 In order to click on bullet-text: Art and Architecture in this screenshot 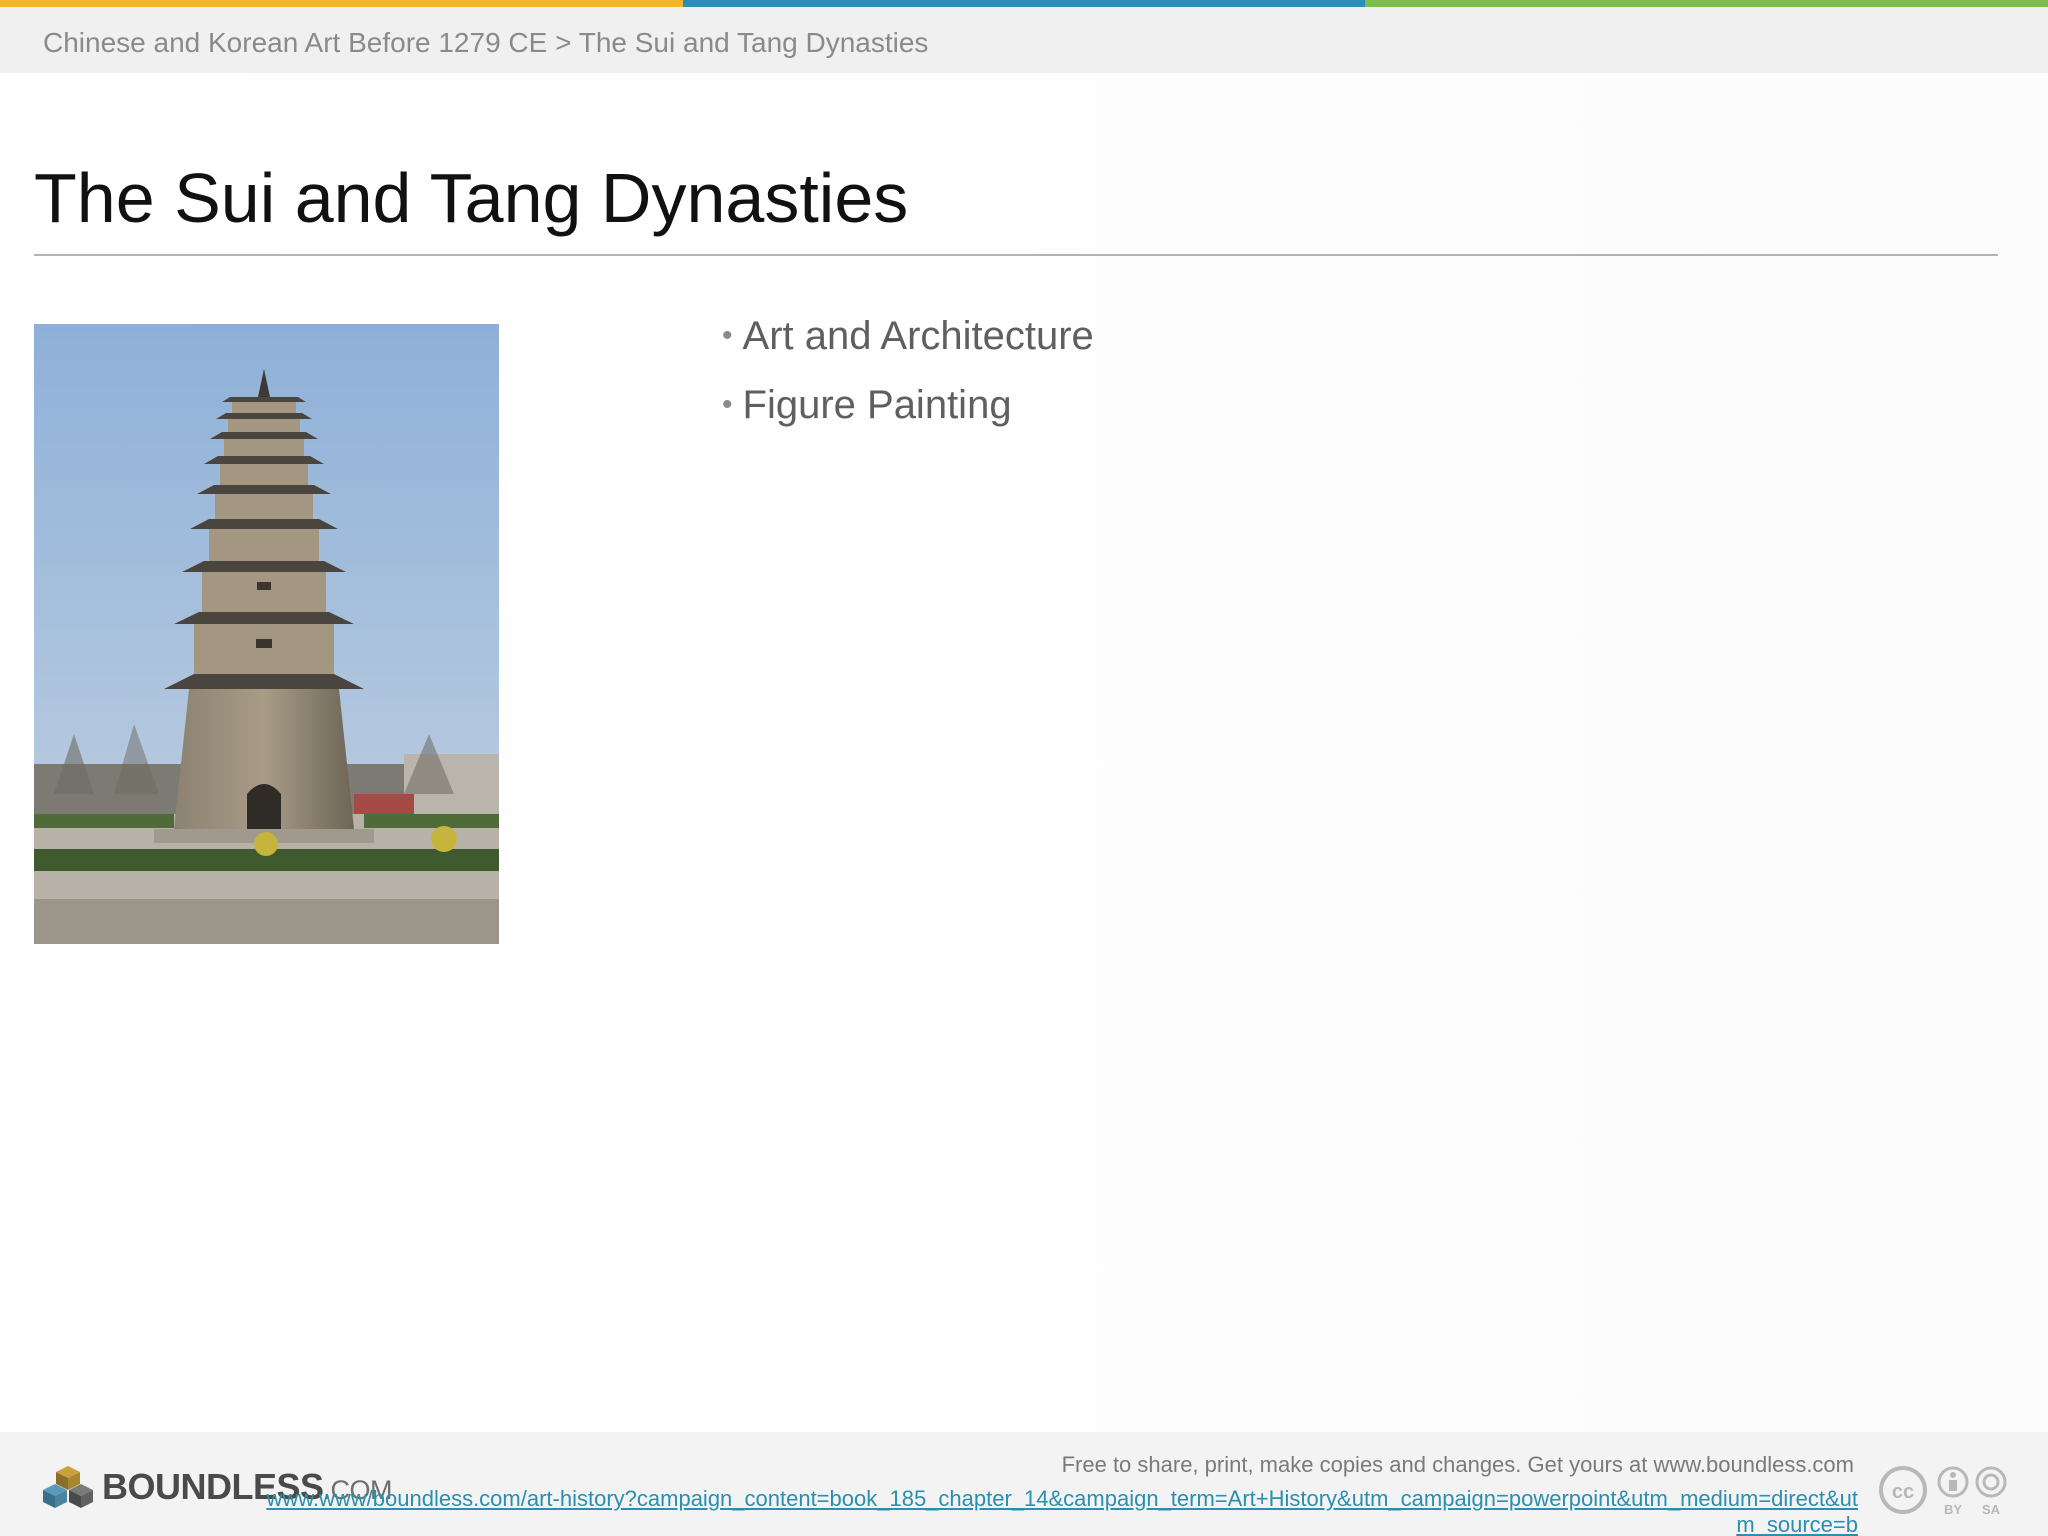, I will do `click(918, 336)`.